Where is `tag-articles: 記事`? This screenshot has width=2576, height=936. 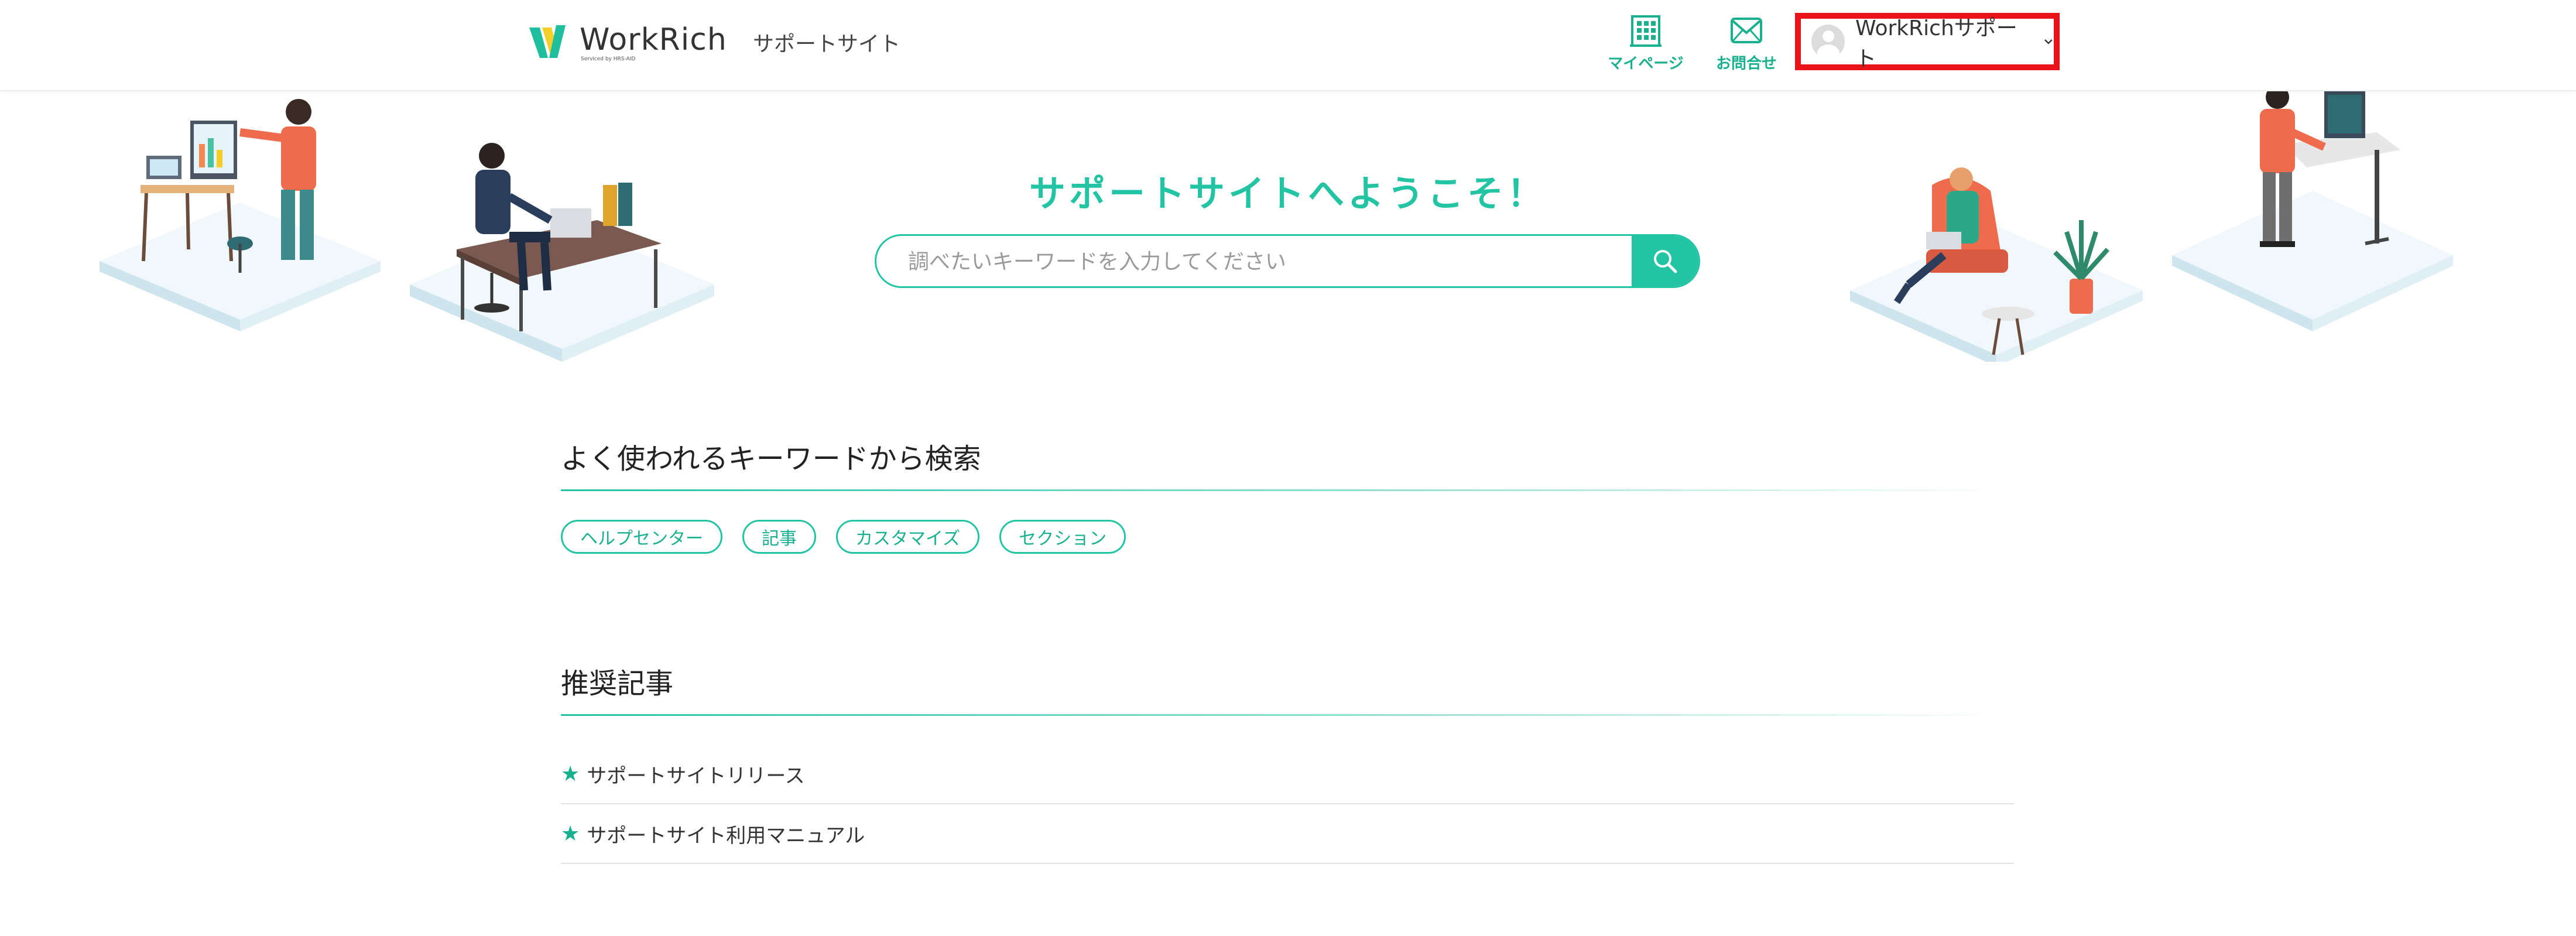
tag-articles: 記事 is located at coordinates (779, 537).